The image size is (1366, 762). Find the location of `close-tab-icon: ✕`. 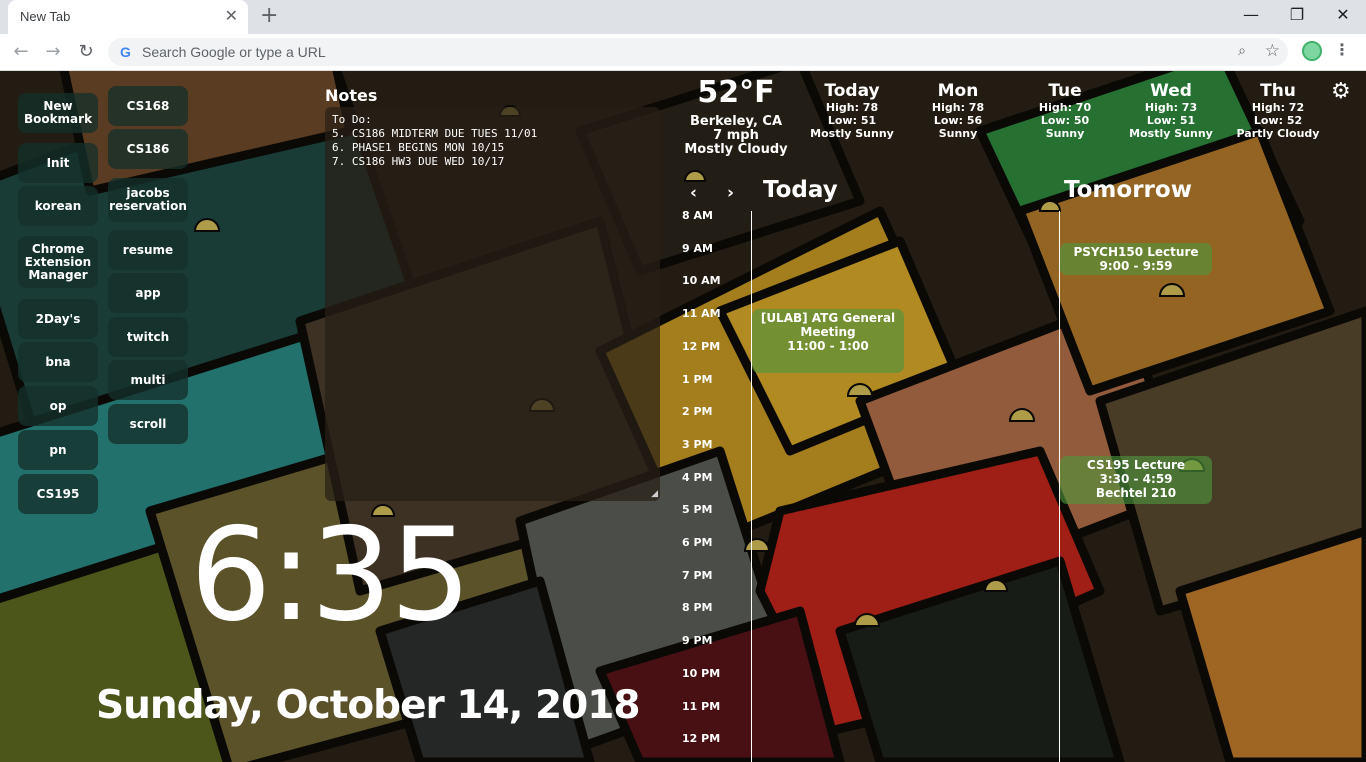

close-tab-icon: ✕ is located at coordinates (231, 16).